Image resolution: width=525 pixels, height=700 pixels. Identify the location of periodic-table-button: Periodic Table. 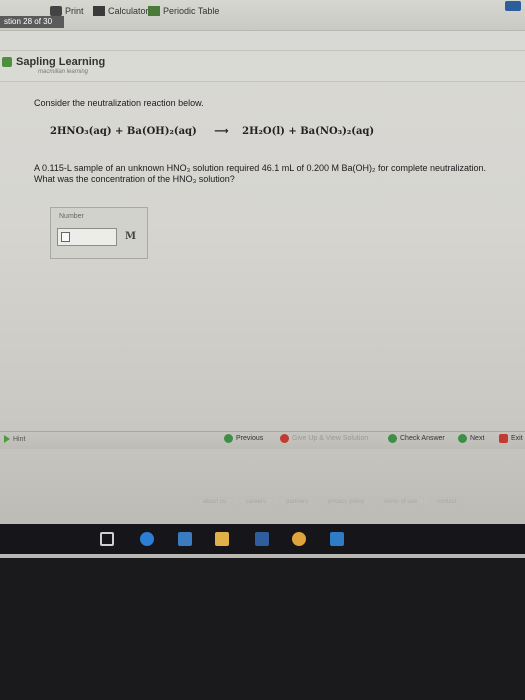
(183, 11).